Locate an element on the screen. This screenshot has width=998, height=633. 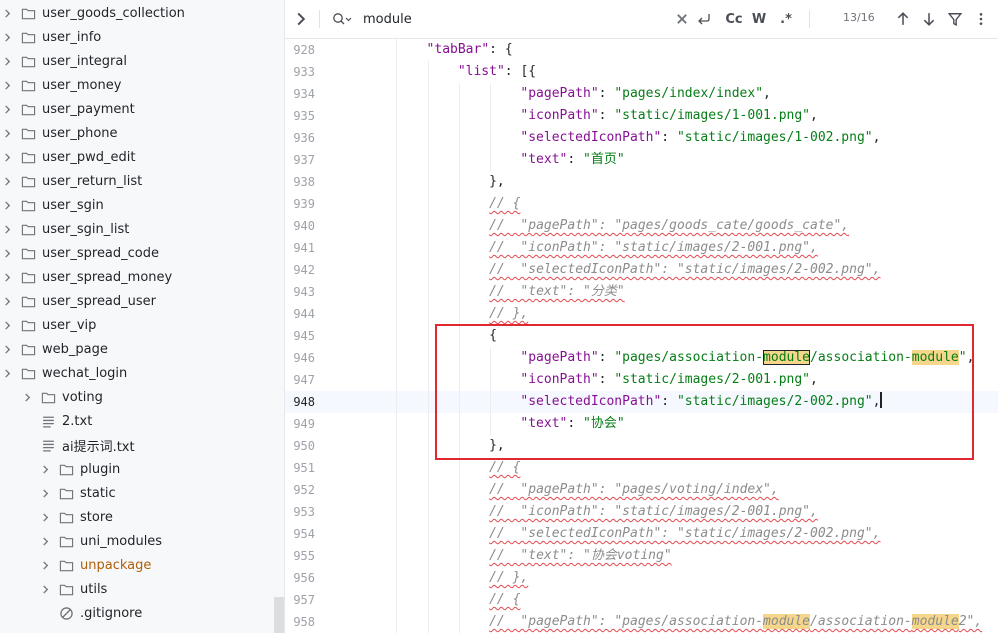
code-line: 933 "list": [{ is located at coordinates (641, 72).